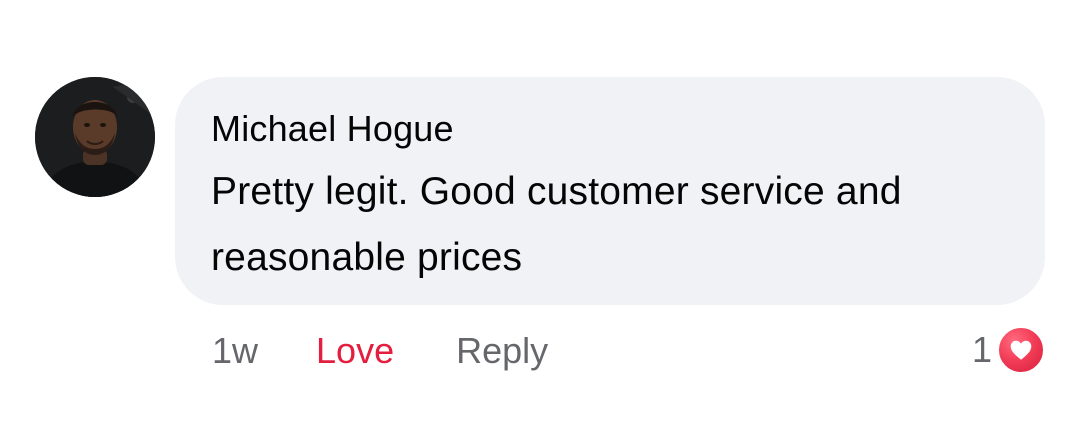 The height and width of the screenshot is (432, 1080). Describe the element at coordinates (628, 129) in the screenshot. I see `comment-author-name: Michael Hogue` at that location.